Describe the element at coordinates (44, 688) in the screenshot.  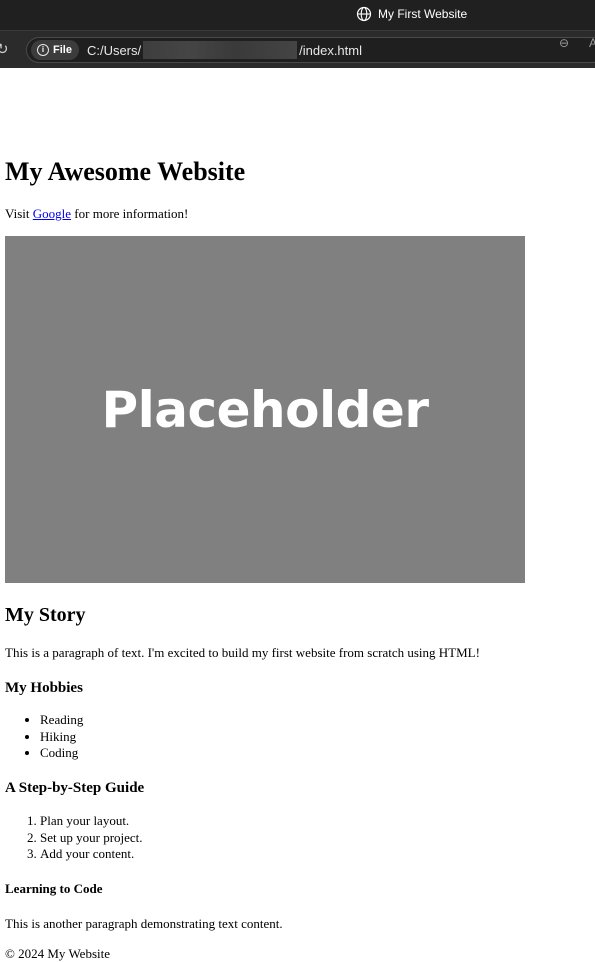
I see `hobbies-heading: My Hobbies` at that location.